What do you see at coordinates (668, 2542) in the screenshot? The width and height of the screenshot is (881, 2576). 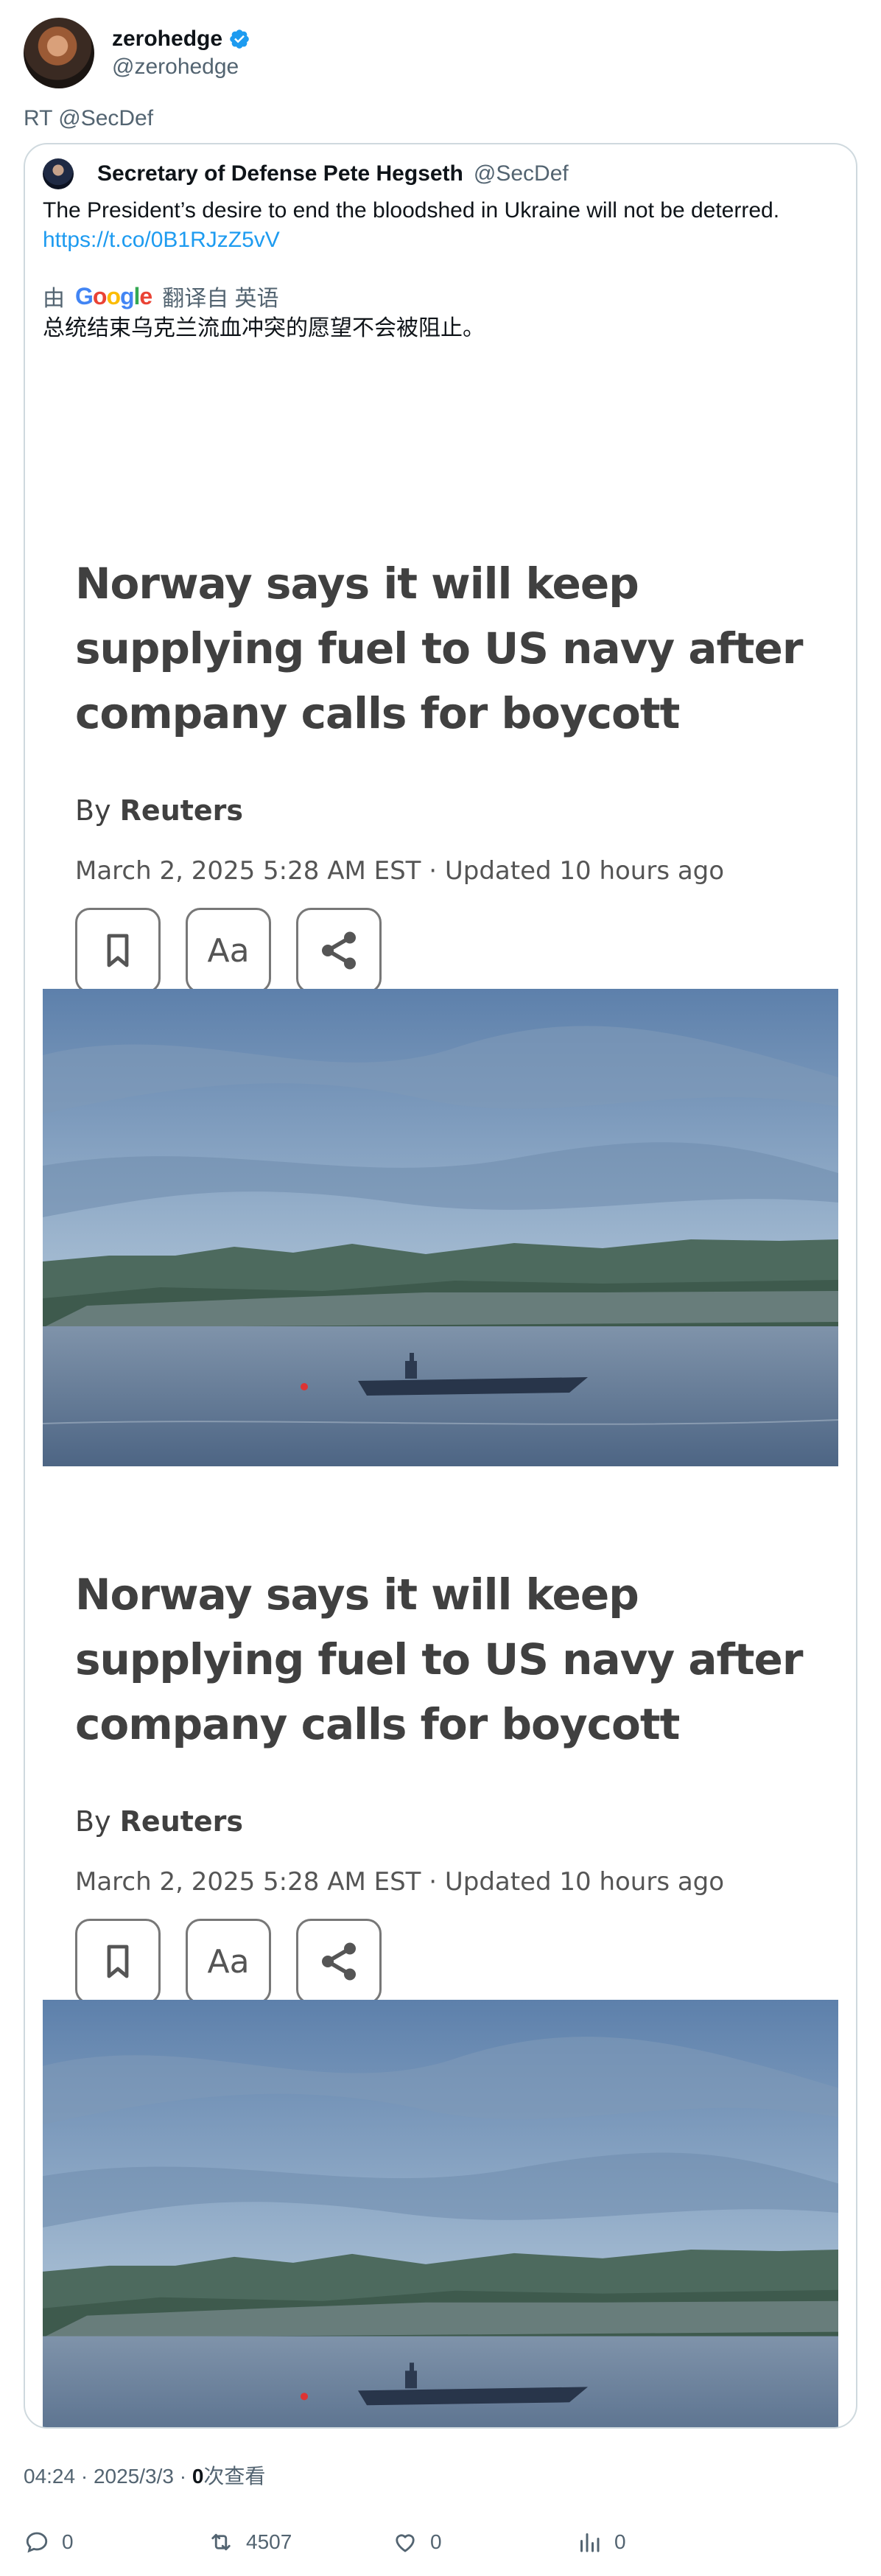 I see `views-button: 0` at bounding box center [668, 2542].